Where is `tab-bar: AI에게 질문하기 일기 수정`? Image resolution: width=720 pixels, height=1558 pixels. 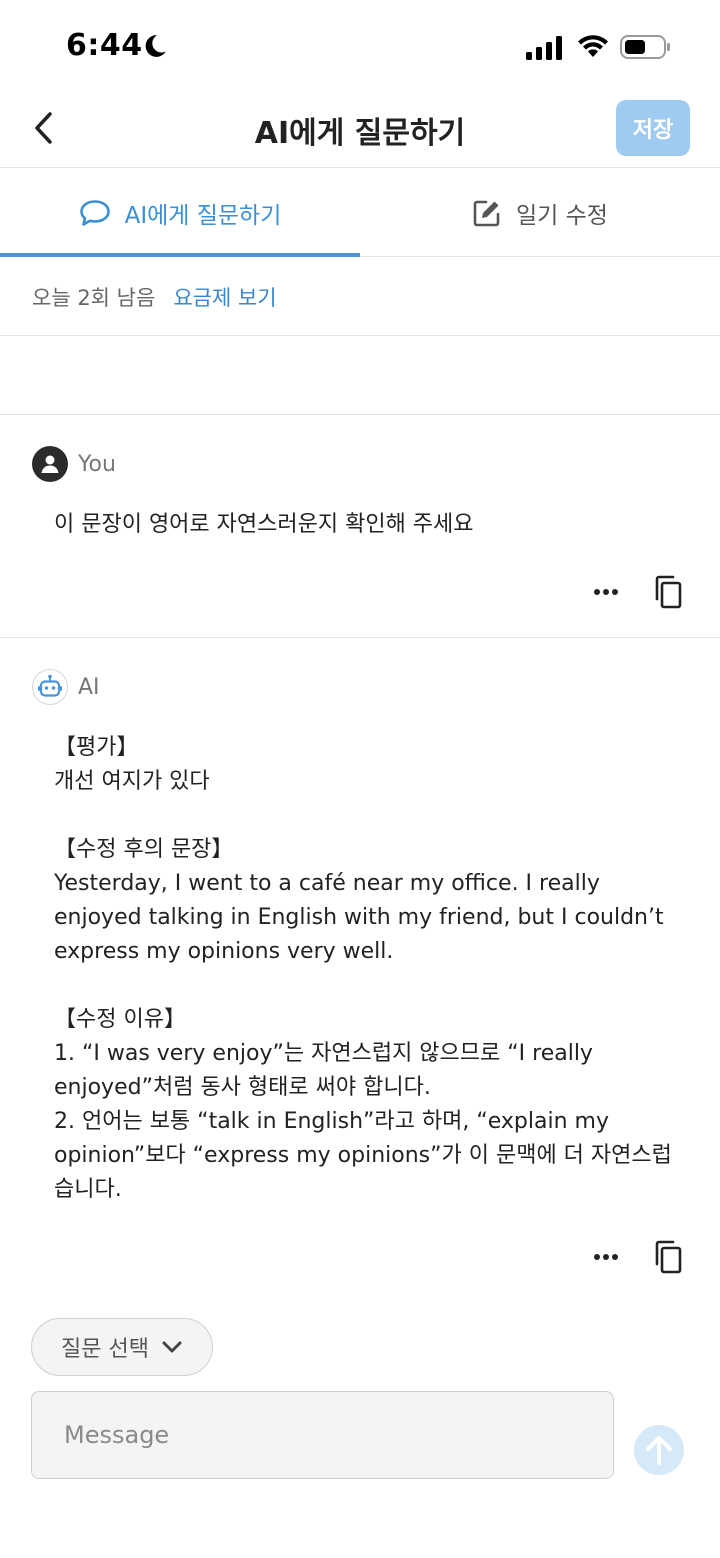 tab-bar: AI에게 질문하기 일기 수정 is located at coordinates (360, 213).